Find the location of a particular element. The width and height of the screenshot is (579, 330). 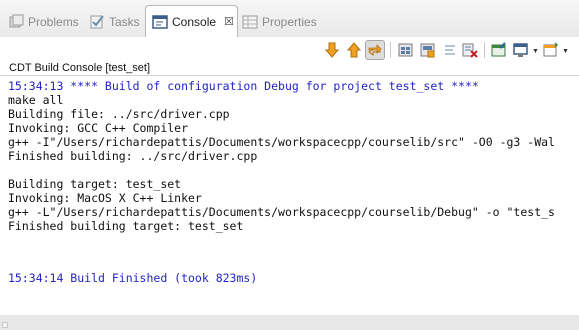

save-console-icon is located at coordinates (428, 50).